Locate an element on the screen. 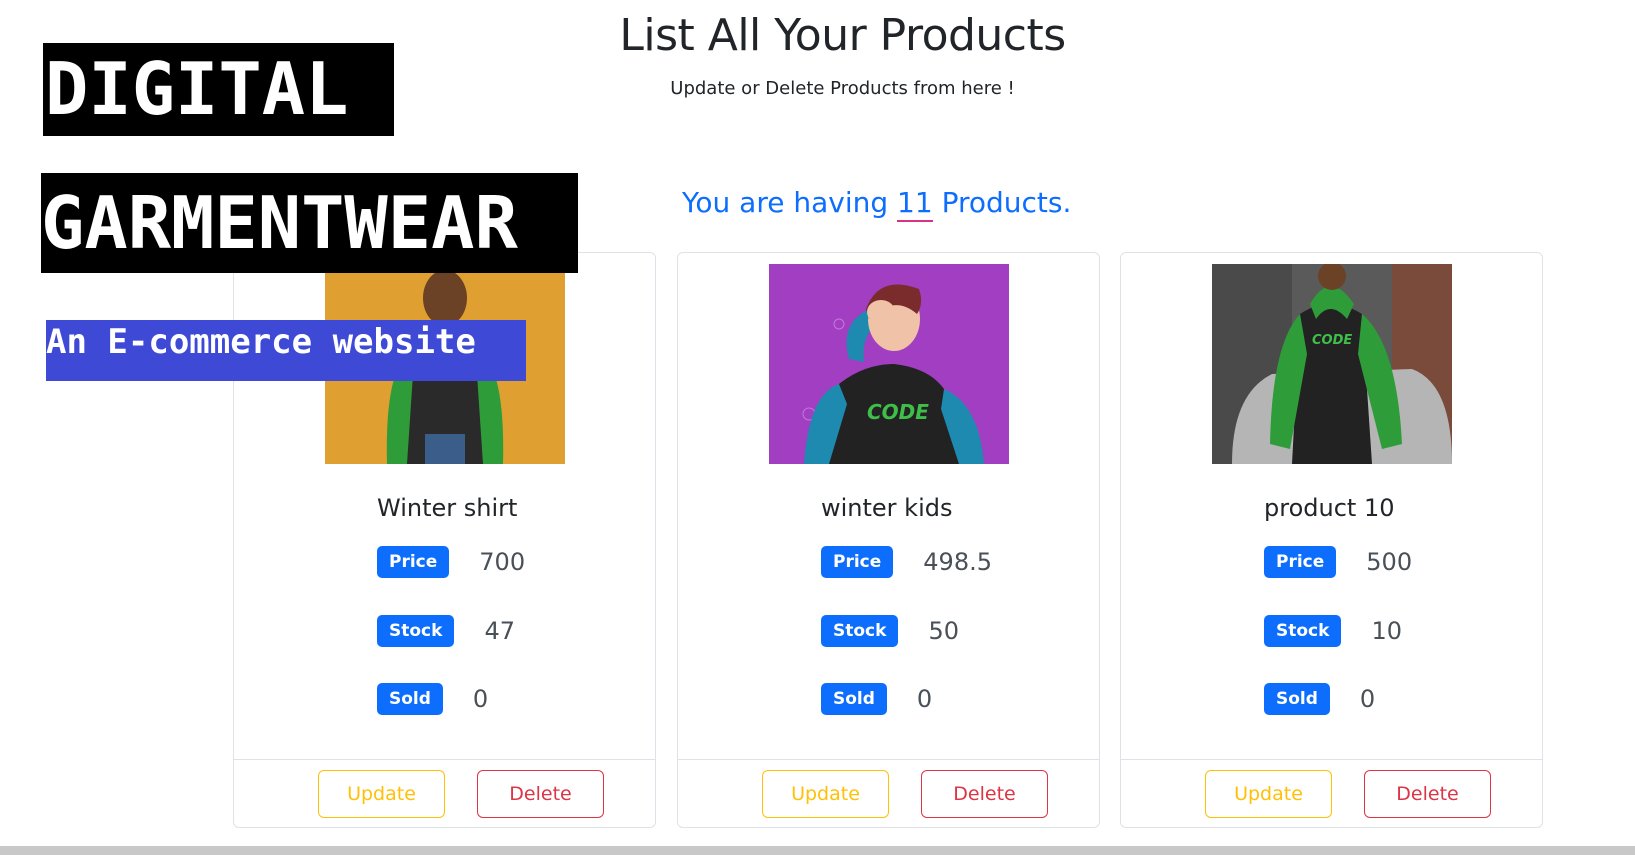 Image resolution: width=1635 pixels, height=855 pixels. brand-title-line2: GARMENTWEAR is located at coordinates (309, 223).